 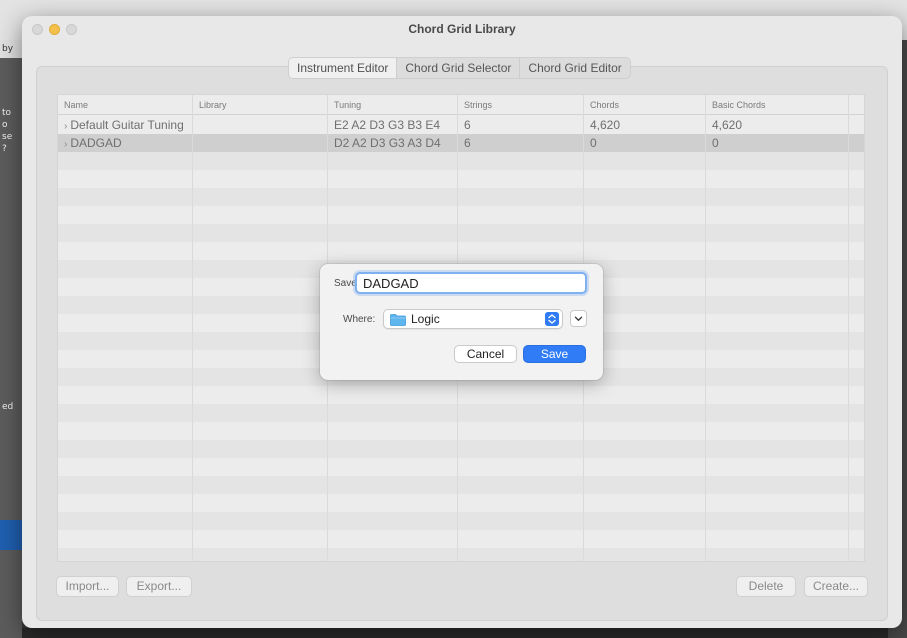 What do you see at coordinates (485, 354) in the screenshot?
I see `cancel-button: Cancel` at bounding box center [485, 354].